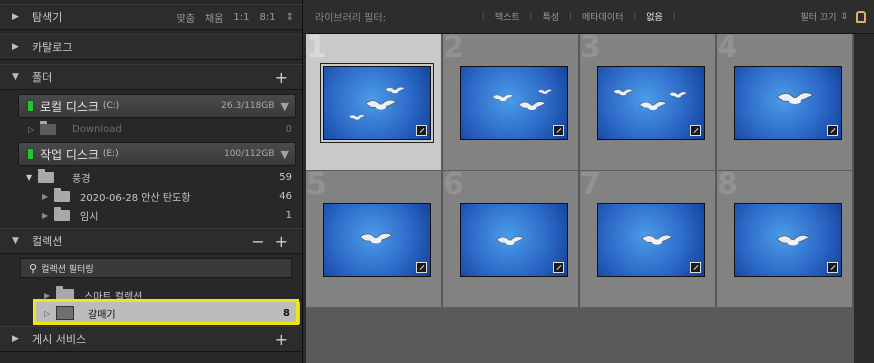  I want to click on photo-cell: 7, so click(648, 239).